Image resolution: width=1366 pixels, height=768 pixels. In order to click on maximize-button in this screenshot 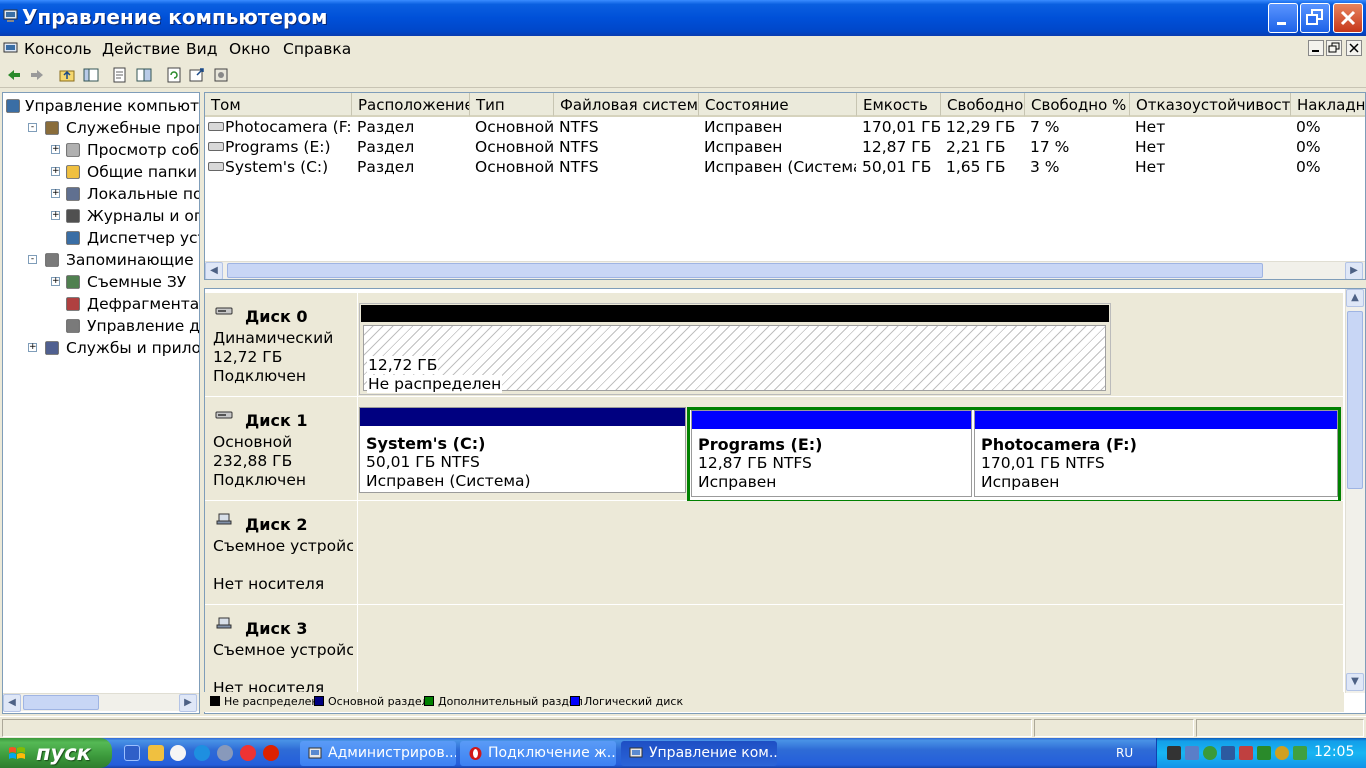, I will do `click(1315, 18)`.